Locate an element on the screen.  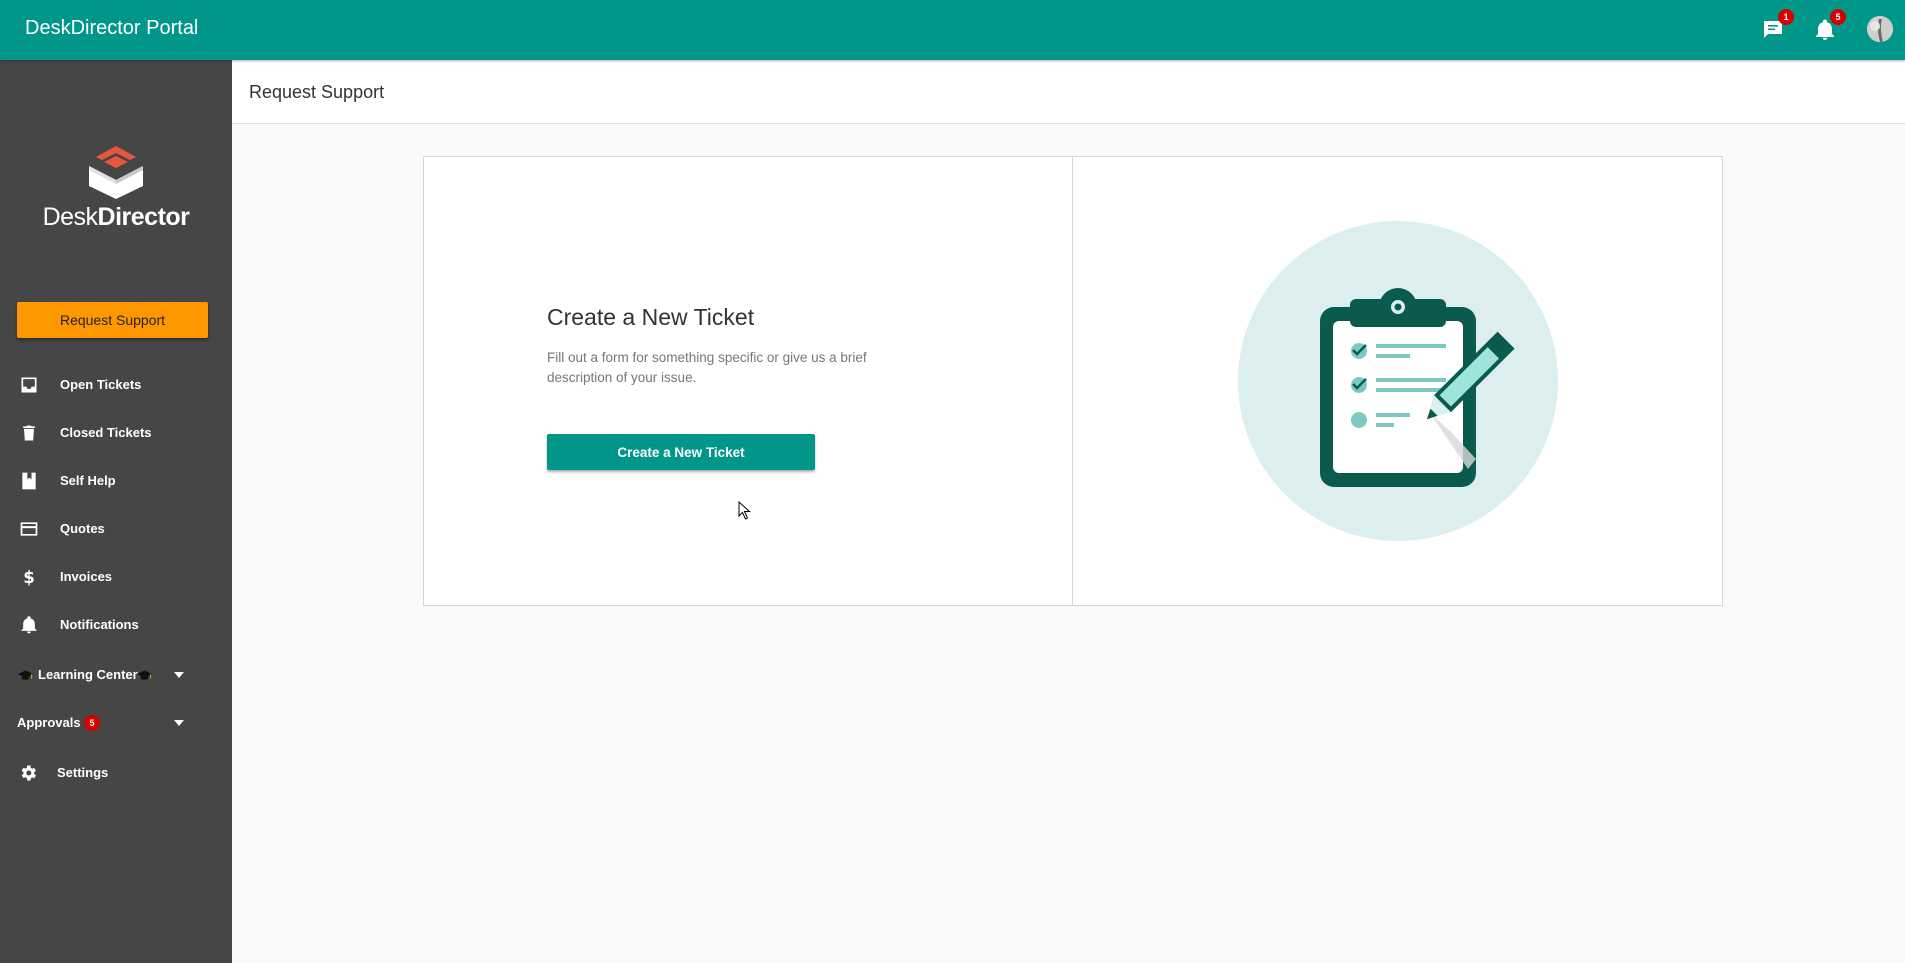
sidebar-item-open-tickets: Open Tickets is located at coordinates (116, 385).